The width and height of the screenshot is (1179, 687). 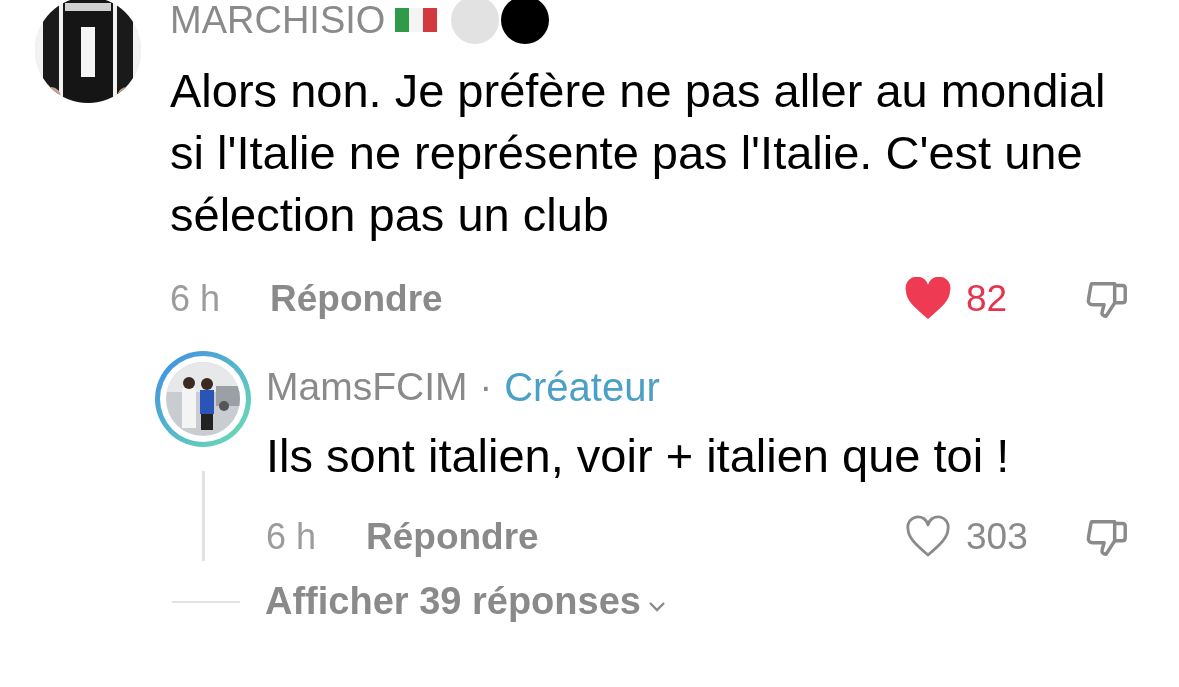 I want to click on view-replies-link: Afficher 39 réponses, so click(x=466, y=601).